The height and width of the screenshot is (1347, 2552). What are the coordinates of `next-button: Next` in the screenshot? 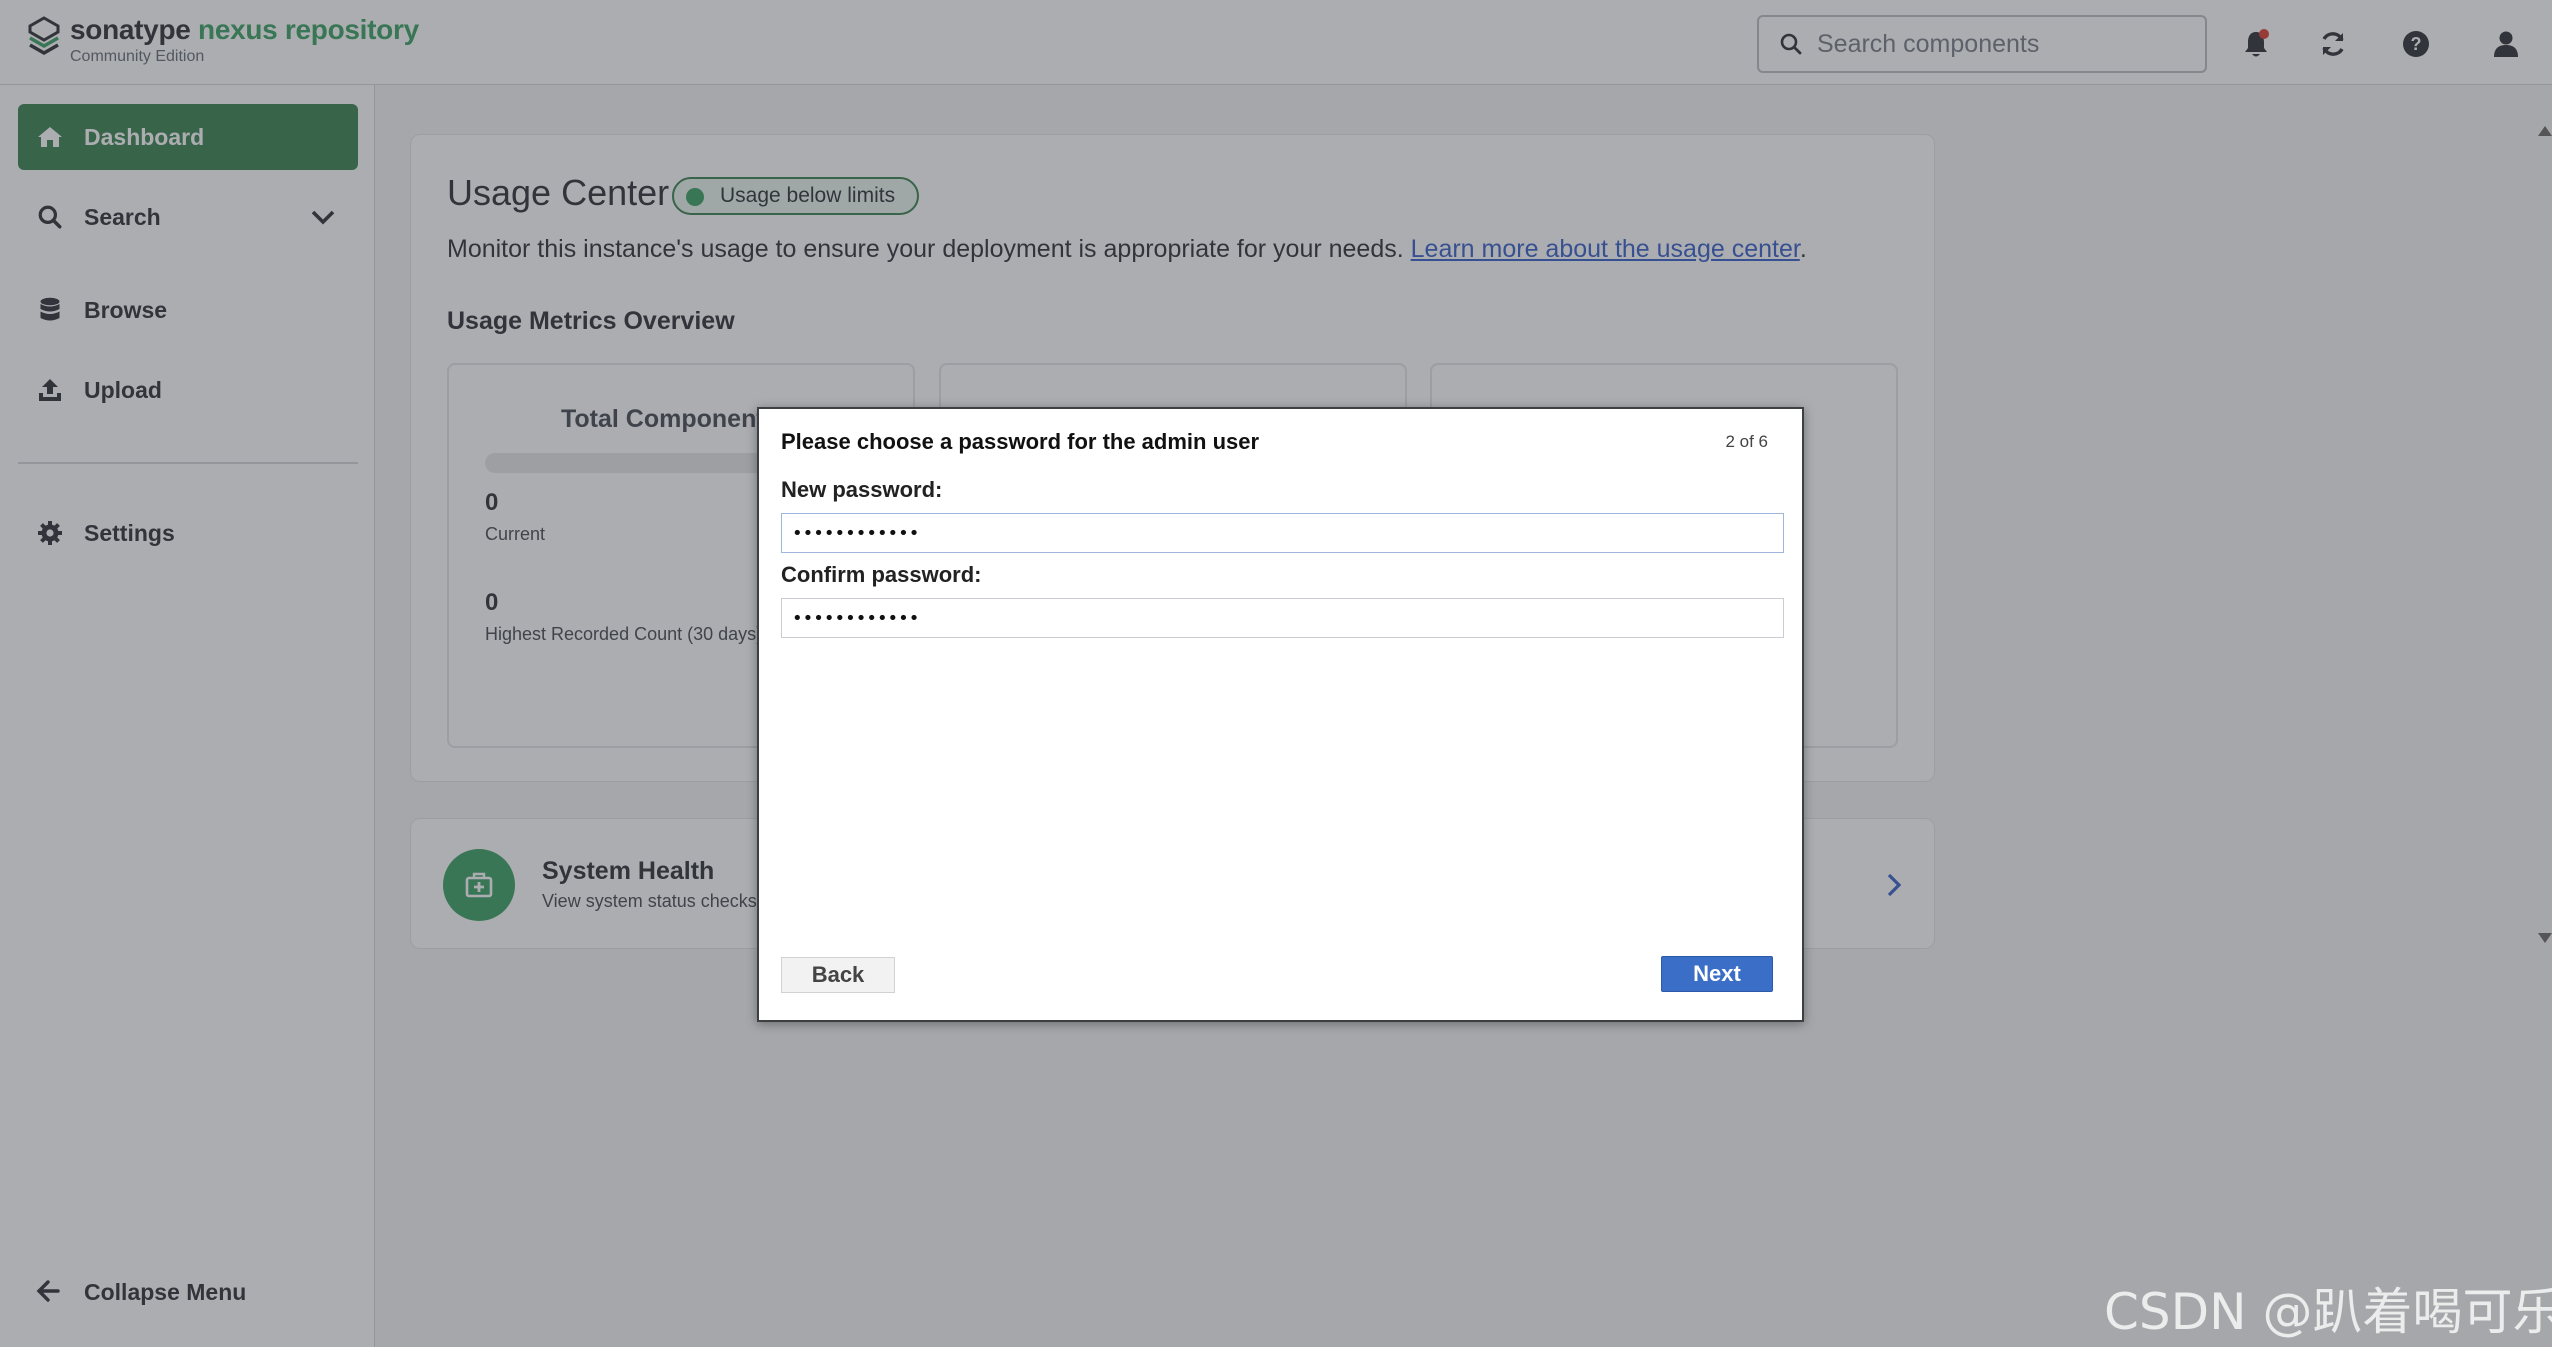 It's located at (1717, 974).